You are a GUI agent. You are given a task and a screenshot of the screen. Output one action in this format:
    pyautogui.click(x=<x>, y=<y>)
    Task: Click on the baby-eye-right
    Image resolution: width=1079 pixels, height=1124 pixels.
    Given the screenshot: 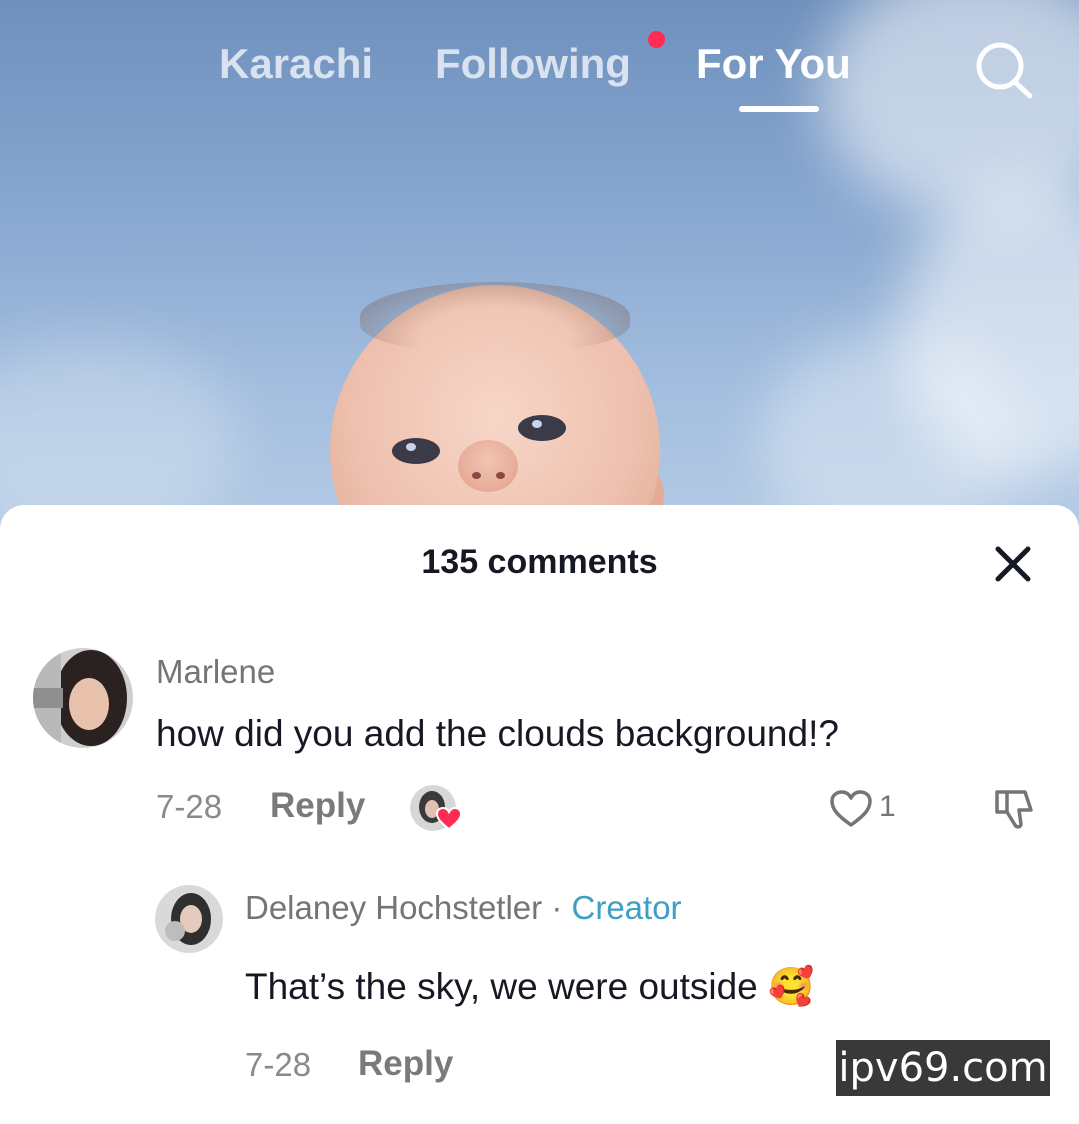 What is the action you would take?
    pyautogui.click(x=542, y=428)
    